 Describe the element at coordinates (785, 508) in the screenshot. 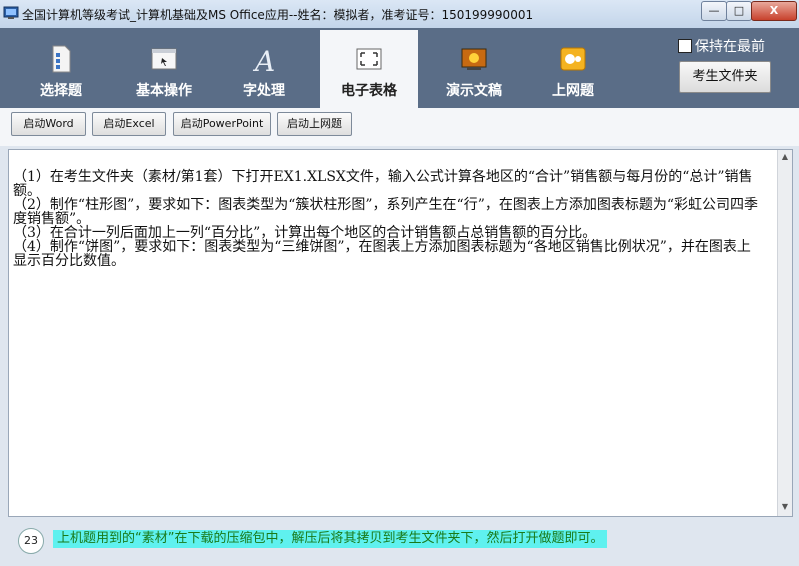

I see `scroll-down-icon: ▼` at that location.